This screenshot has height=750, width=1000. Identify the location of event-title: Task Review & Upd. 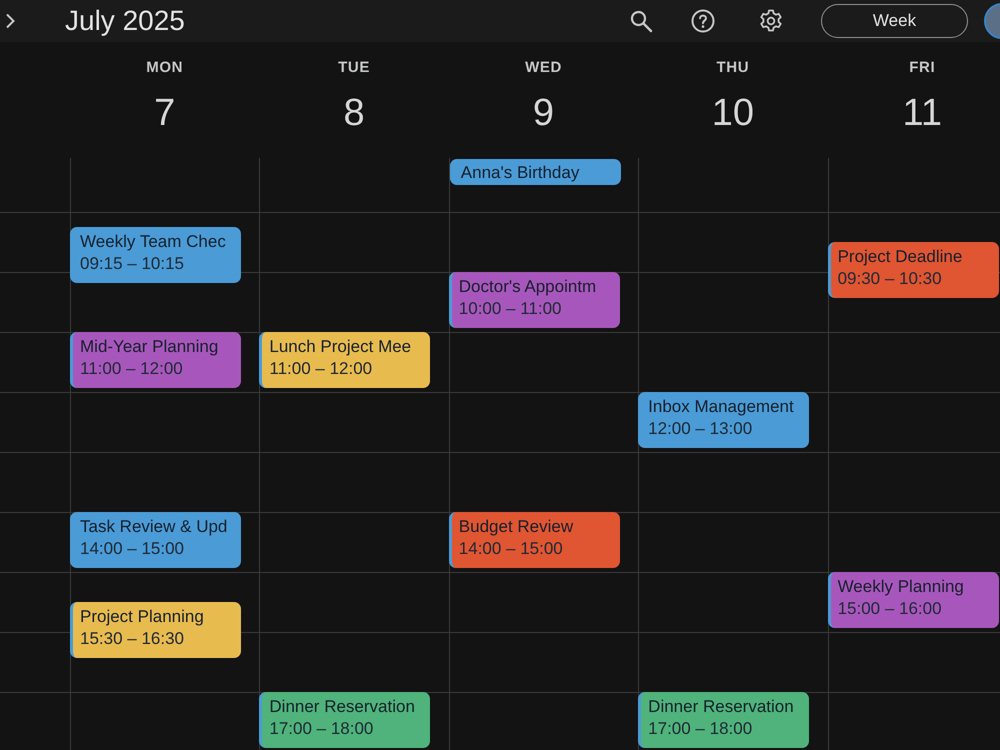
(154, 526).